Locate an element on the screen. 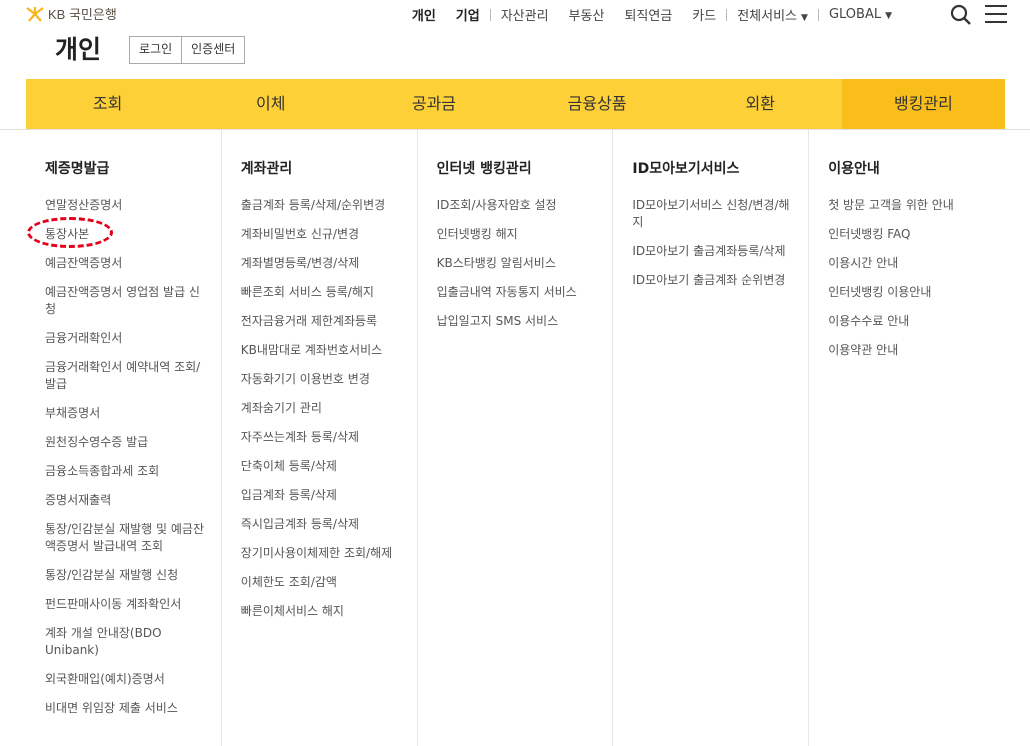 The width and height of the screenshot is (1030, 746). nav-retirement-pension: 퇴직연금 is located at coordinates (648, 14).